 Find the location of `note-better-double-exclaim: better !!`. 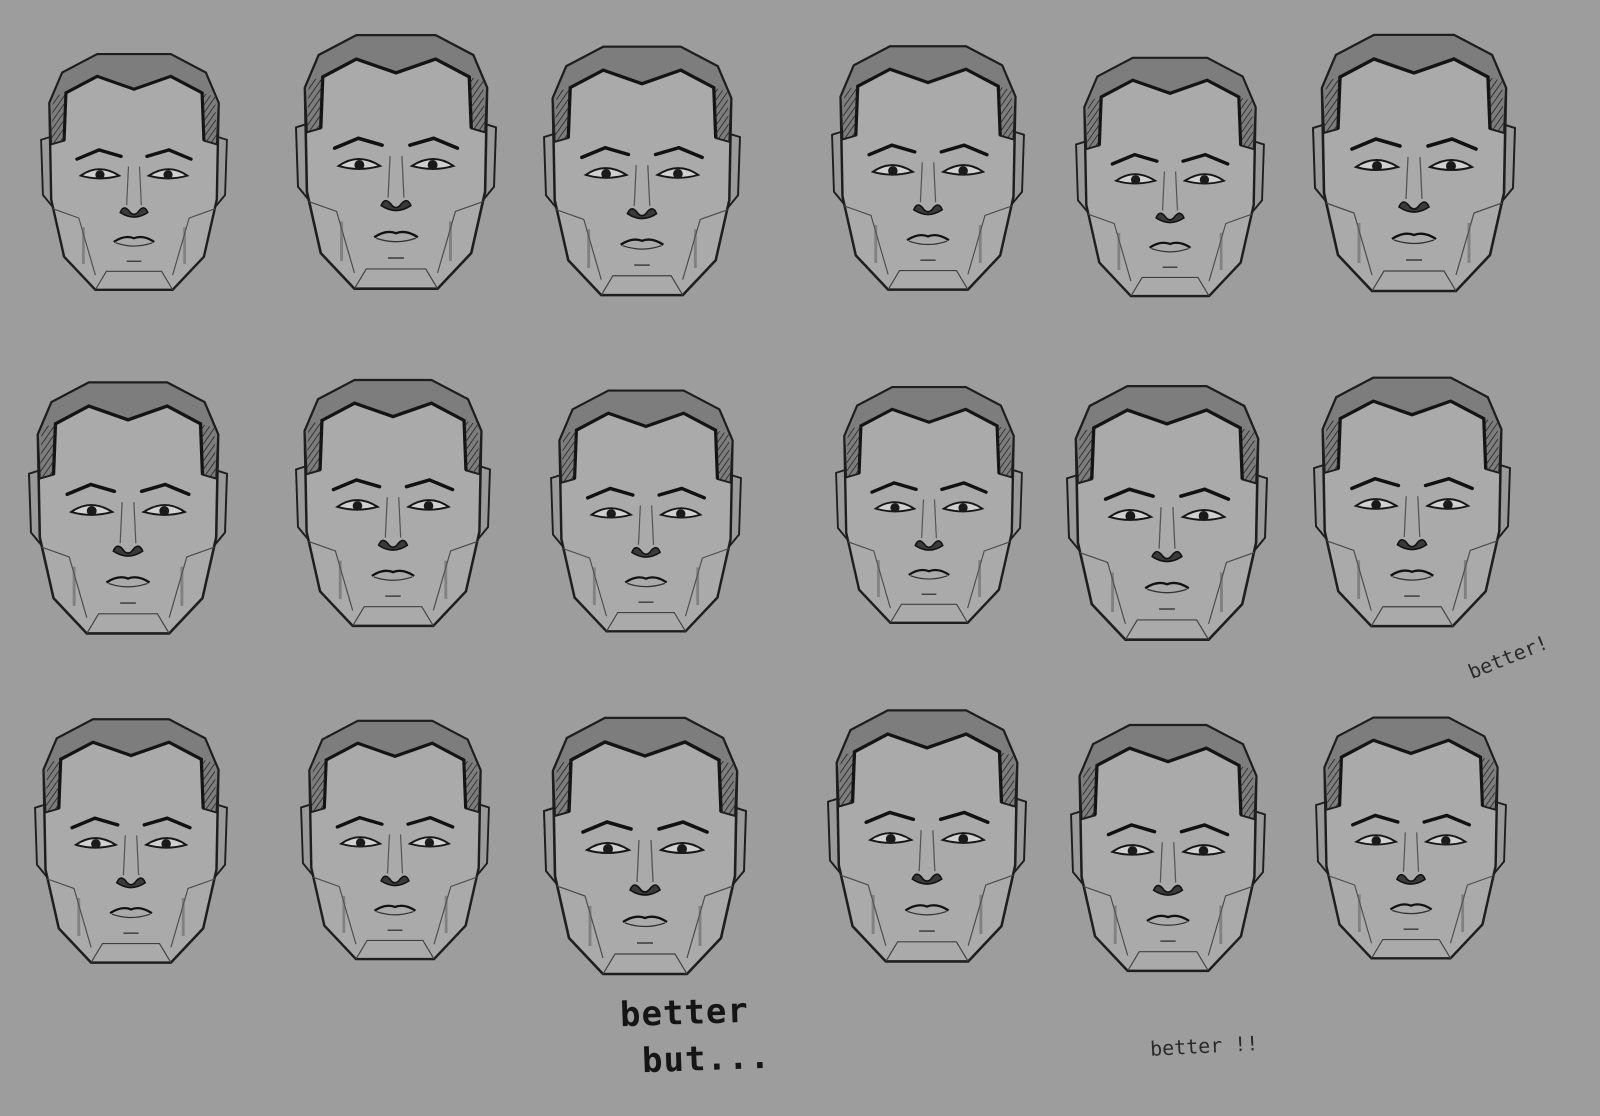

note-better-double-exclaim: better !! is located at coordinates (1204, 1046).